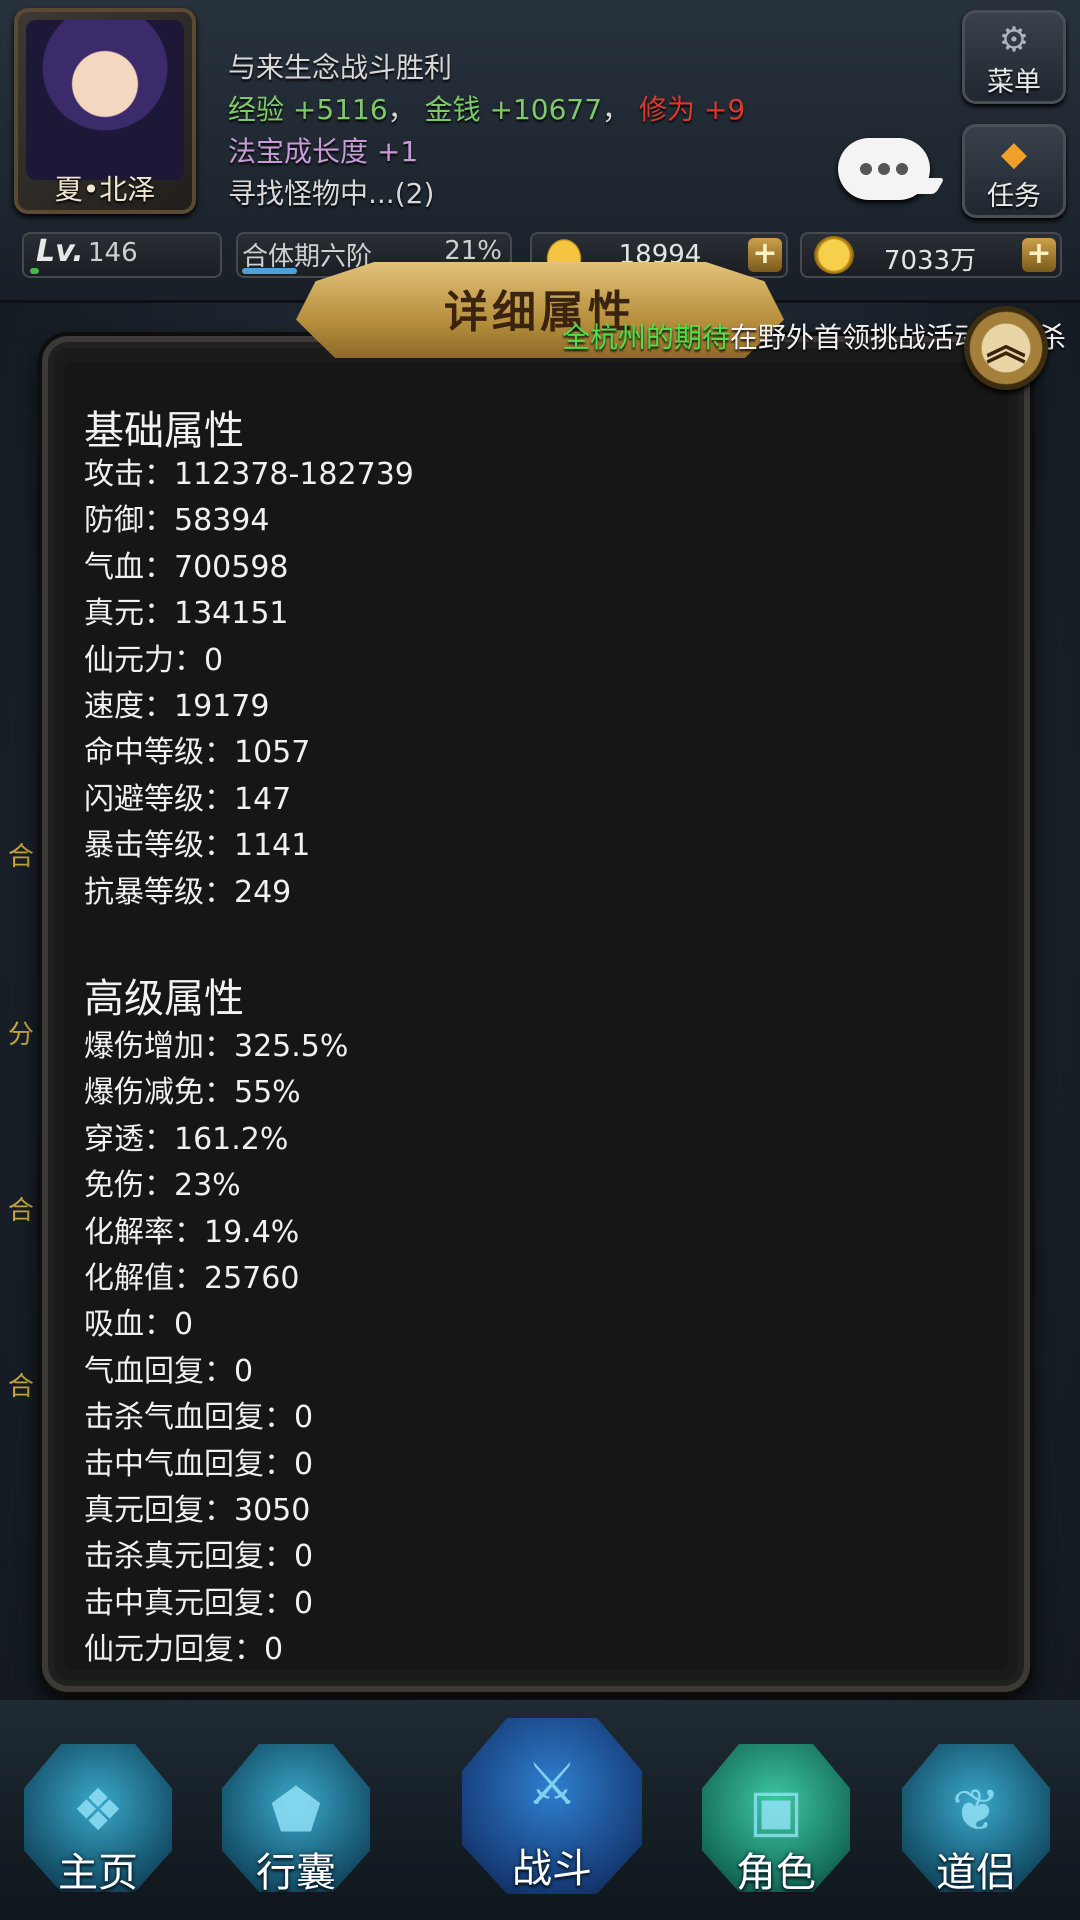 This screenshot has width=1080, height=1920. Describe the element at coordinates (197, 846) in the screenshot. I see `basic-stat-row: 暴击等级：1141` at that location.